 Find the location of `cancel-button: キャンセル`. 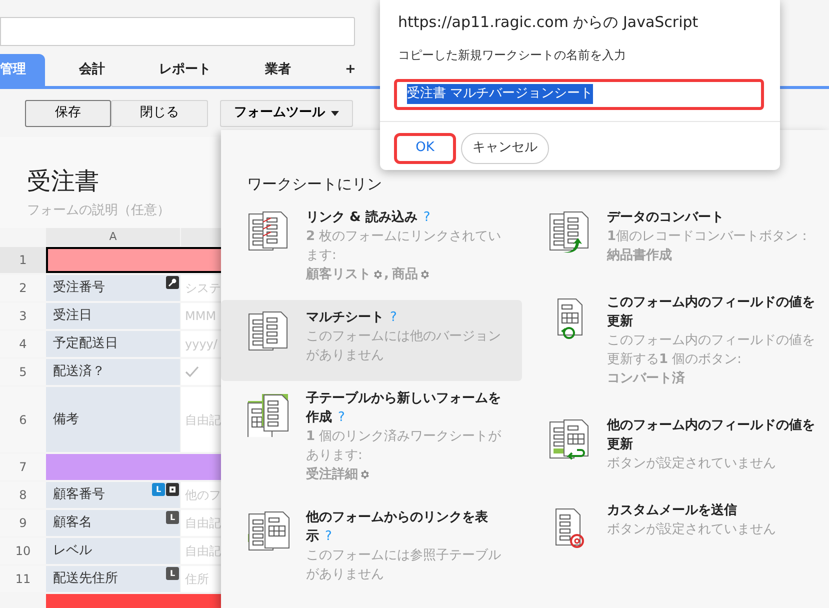

cancel-button: キャンセル is located at coordinates (505, 148).